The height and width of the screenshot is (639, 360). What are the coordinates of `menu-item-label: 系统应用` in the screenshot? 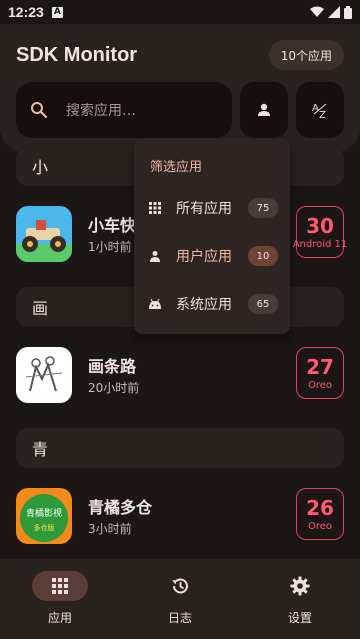 It's located at (204, 305).